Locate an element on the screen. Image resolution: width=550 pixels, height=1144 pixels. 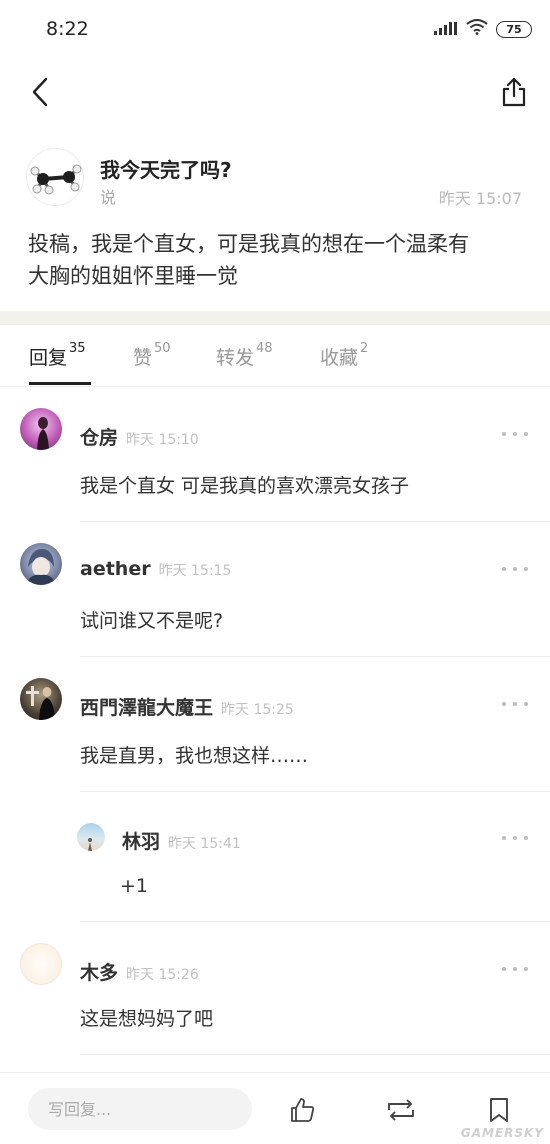
repost-button is located at coordinates (401, 1110).